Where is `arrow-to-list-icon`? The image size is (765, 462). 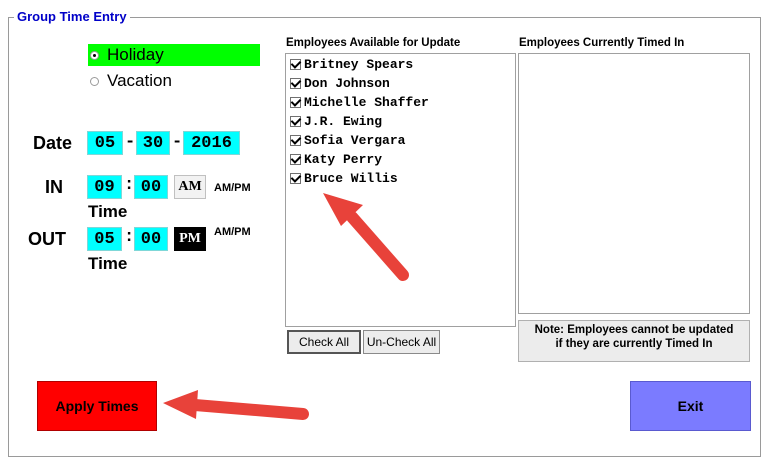
arrow-to-list-icon is located at coordinates (366, 237).